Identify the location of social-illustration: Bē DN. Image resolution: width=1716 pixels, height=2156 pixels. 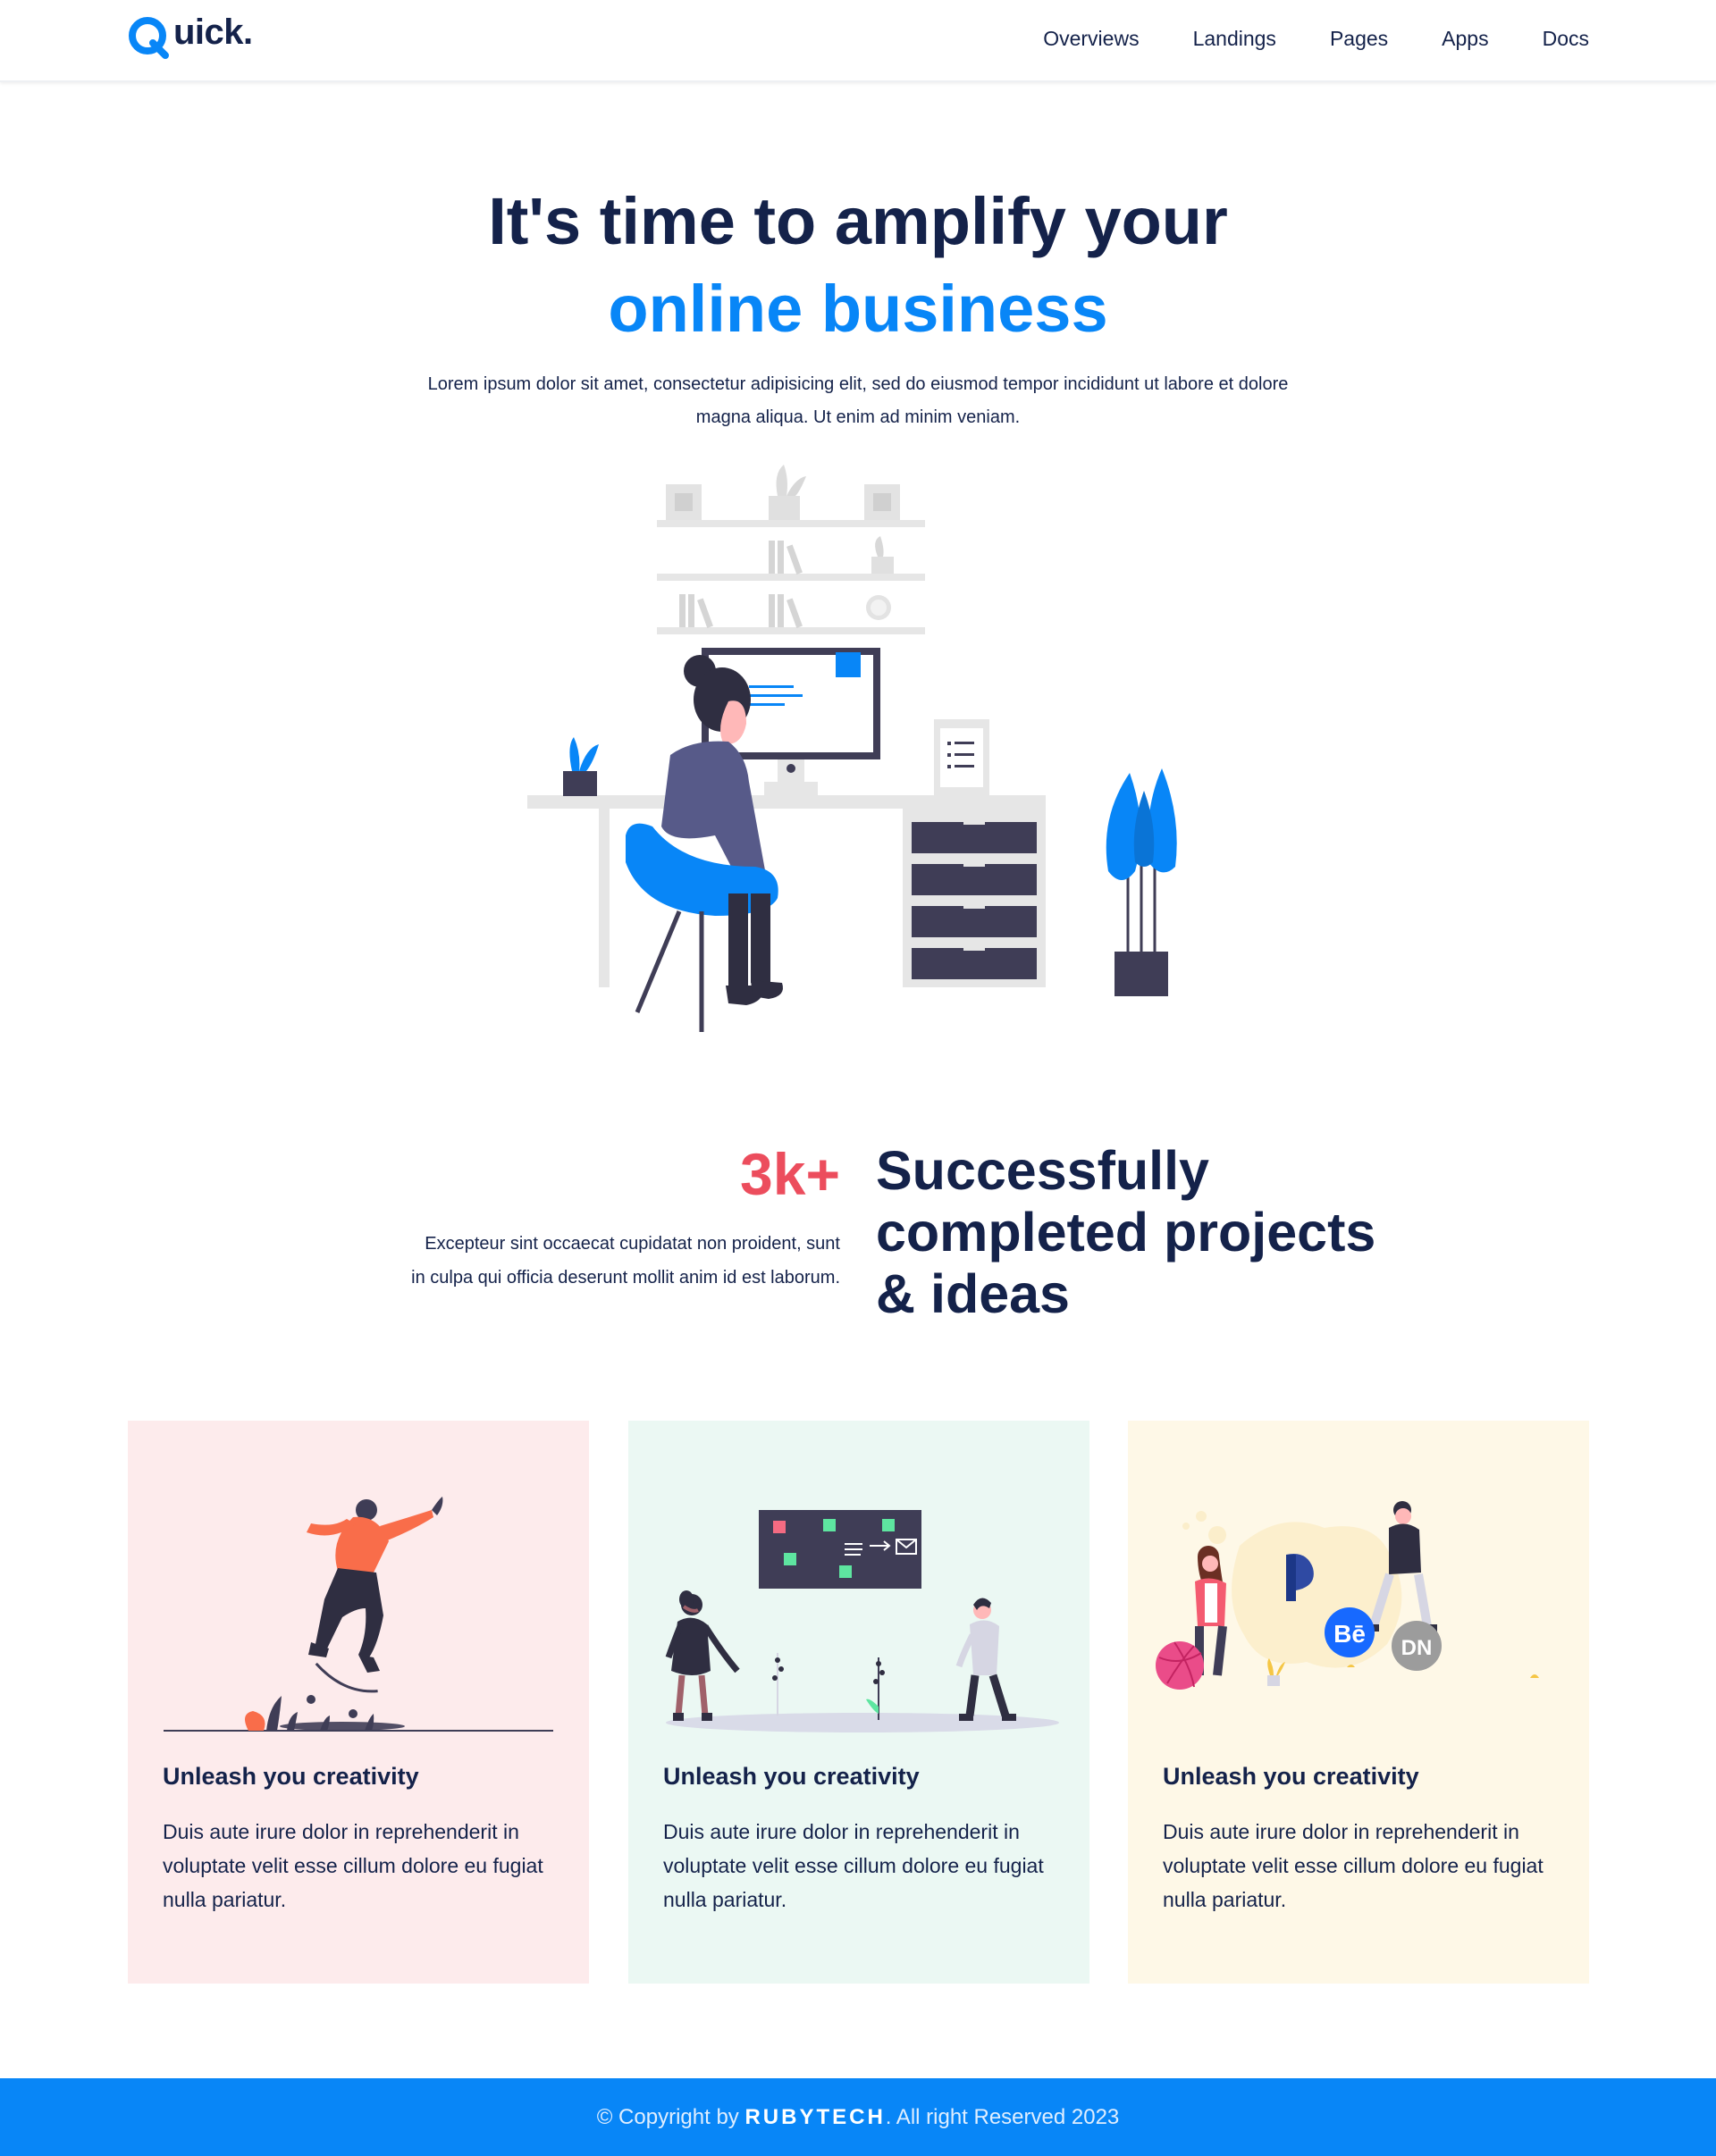
(1348, 1596).